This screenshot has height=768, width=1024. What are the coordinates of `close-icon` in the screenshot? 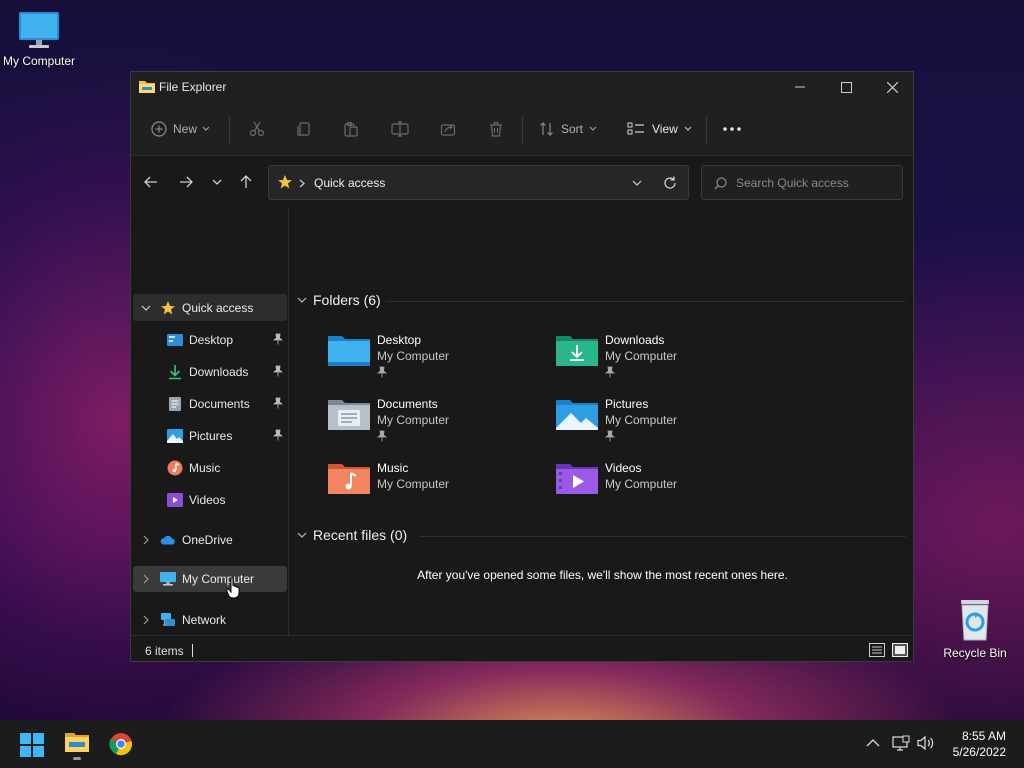 It's located at (892, 87).